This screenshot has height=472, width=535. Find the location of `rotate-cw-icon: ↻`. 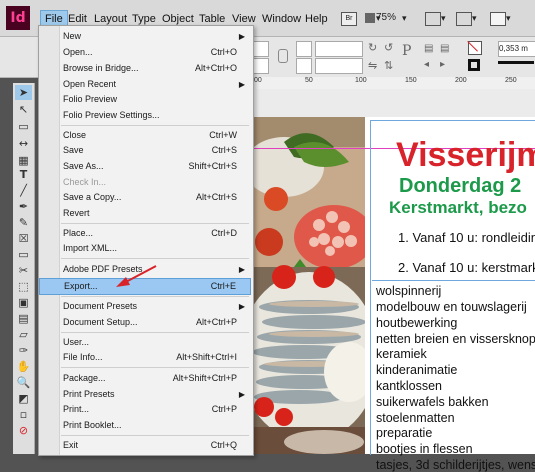

rotate-cw-icon: ↻ is located at coordinates (372, 47).